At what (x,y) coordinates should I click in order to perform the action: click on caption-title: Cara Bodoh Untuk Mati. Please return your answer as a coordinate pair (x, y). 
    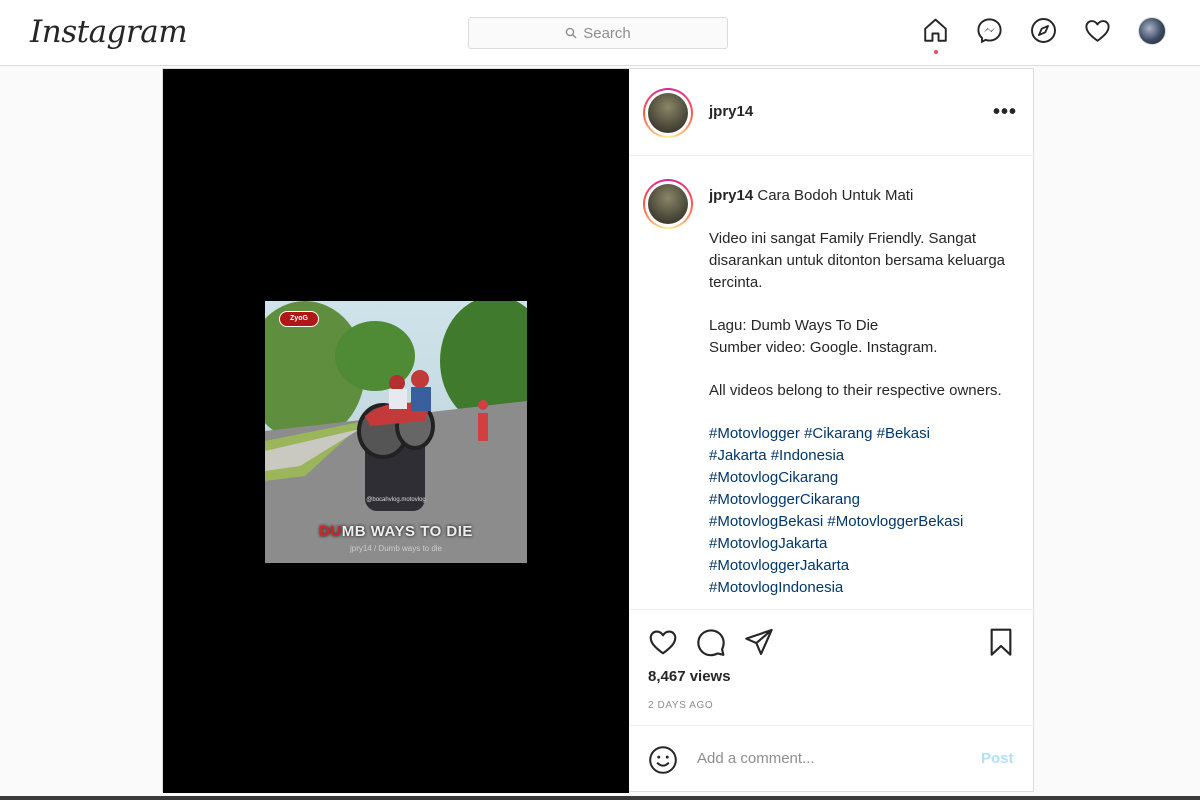
    Looking at the image, I should click on (835, 195).